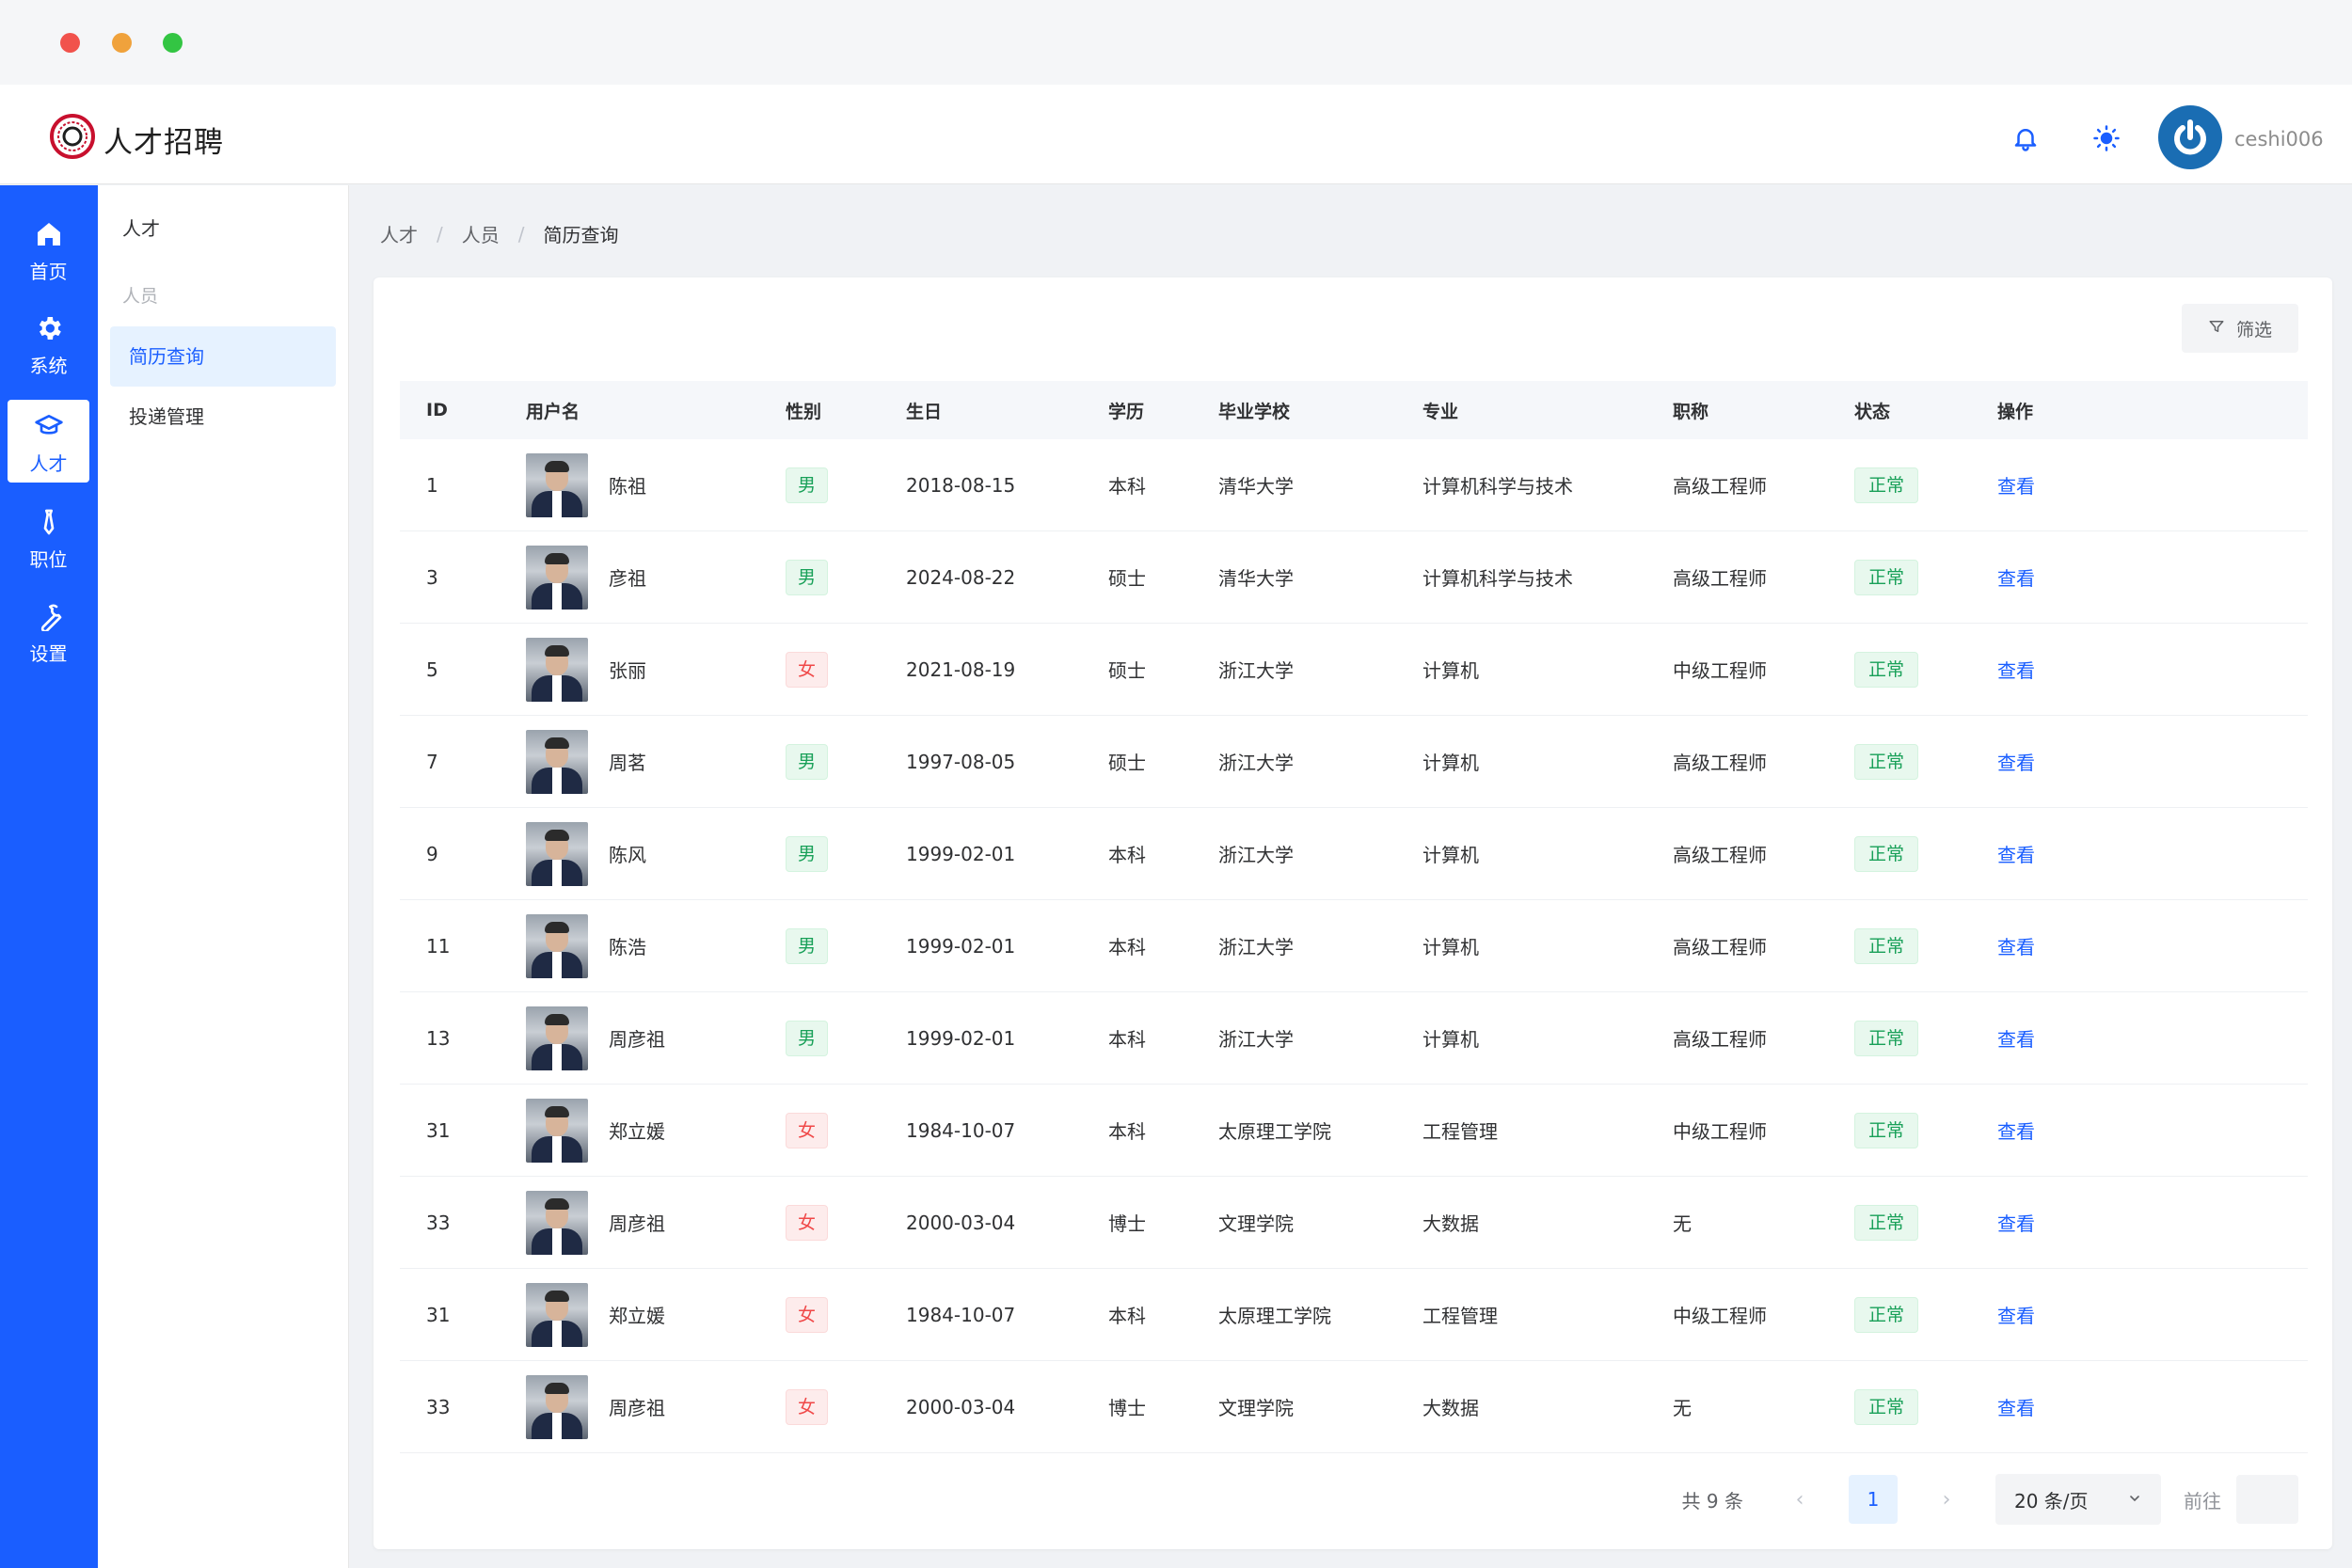  What do you see at coordinates (432, 669) in the screenshot?
I see `cell-id: 5` at bounding box center [432, 669].